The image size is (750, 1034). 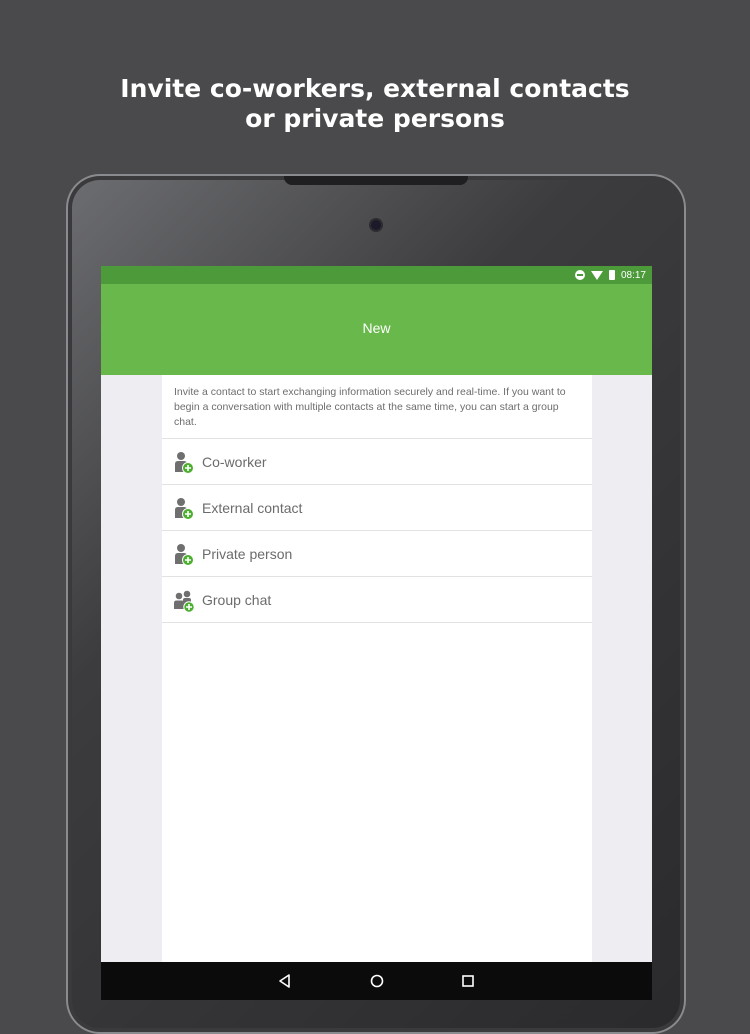 What do you see at coordinates (375, 118) in the screenshot?
I see `headline-line-2: or private persons` at bounding box center [375, 118].